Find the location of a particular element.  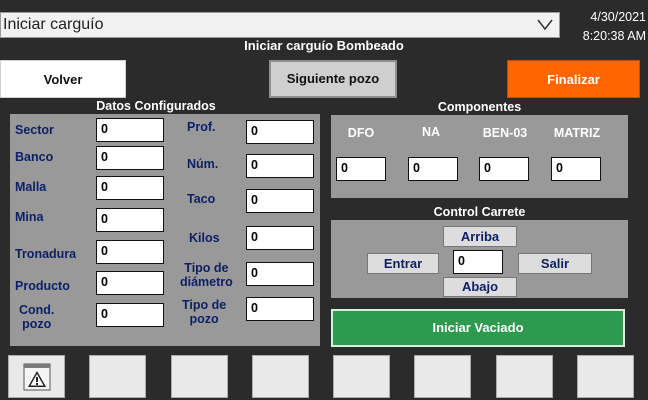

na-field: 0 is located at coordinates (433, 169).